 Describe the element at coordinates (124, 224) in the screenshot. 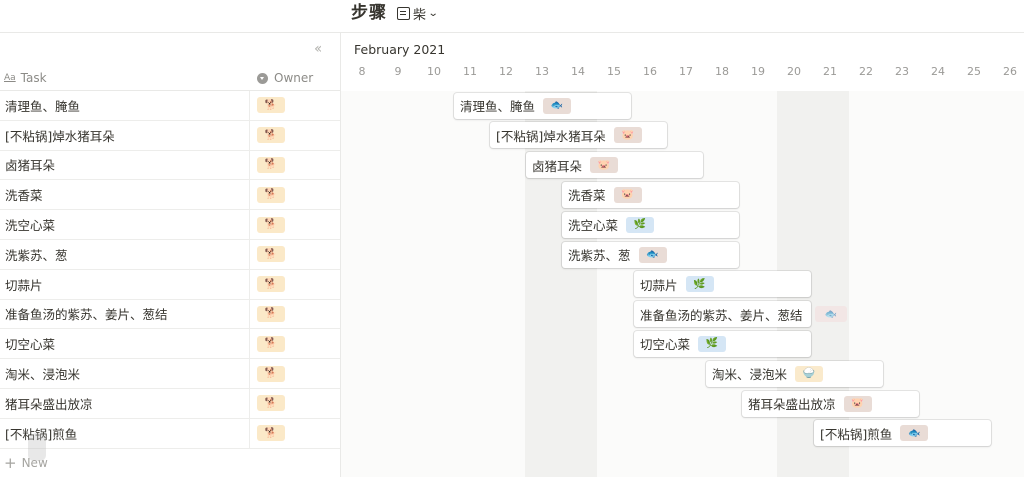

I see `task-cell: 洗空心菜` at that location.